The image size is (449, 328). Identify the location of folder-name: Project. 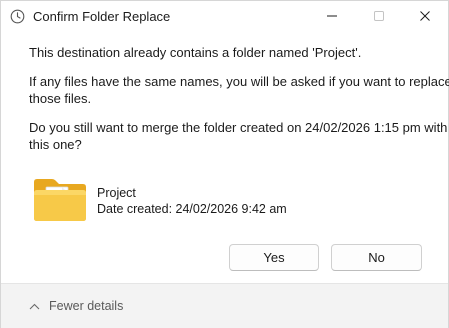
(116, 193).